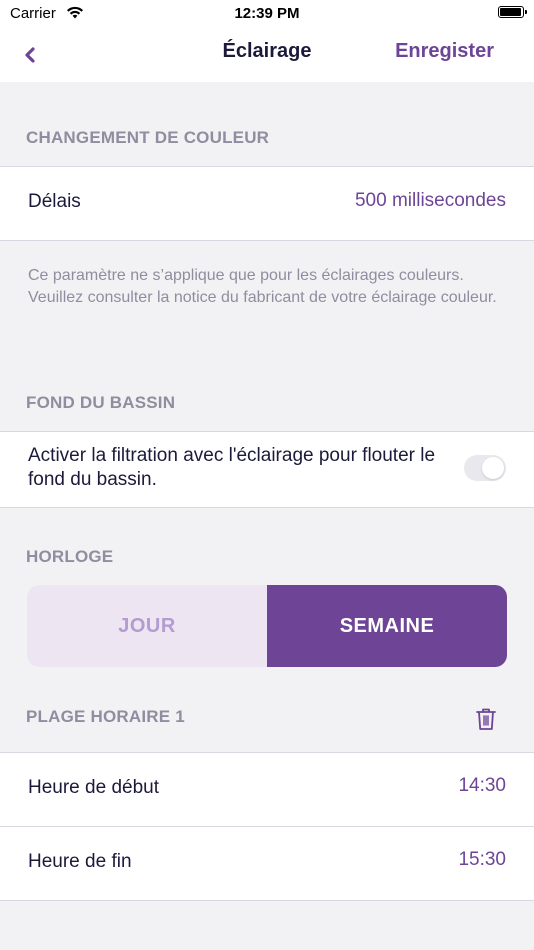 The height and width of the screenshot is (950, 534). What do you see at coordinates (482, 859) in the screenshot?
I see `end-time-value: 15:30` at bounding box center [482, 859].